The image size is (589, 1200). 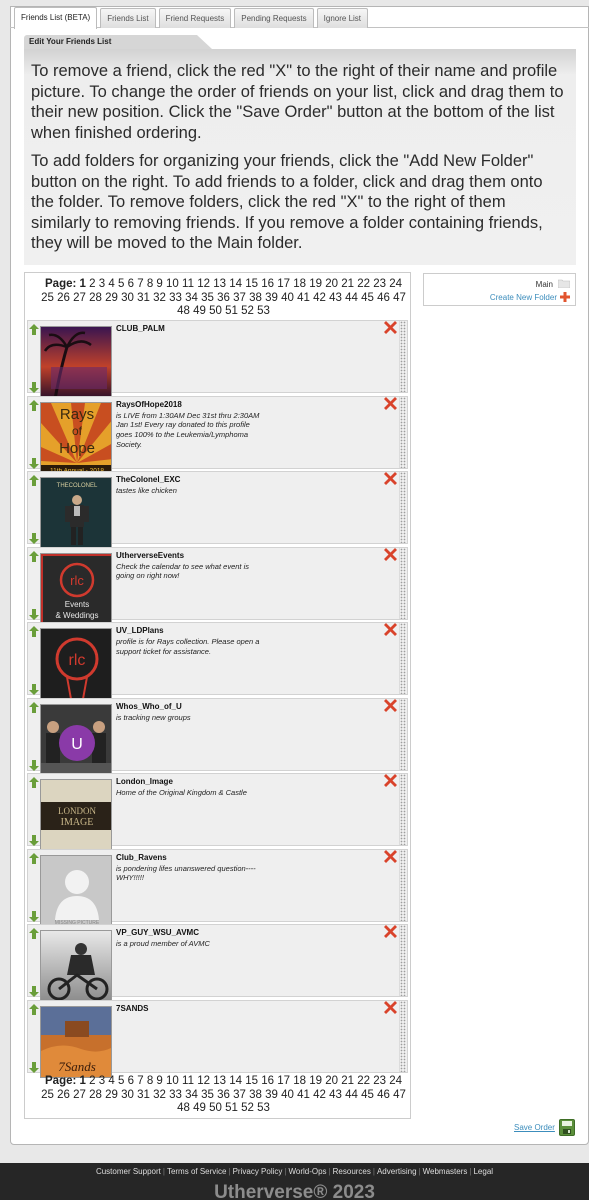 I want to click on friend-name: TheColonel_EXC, so click(x=148, y=479).